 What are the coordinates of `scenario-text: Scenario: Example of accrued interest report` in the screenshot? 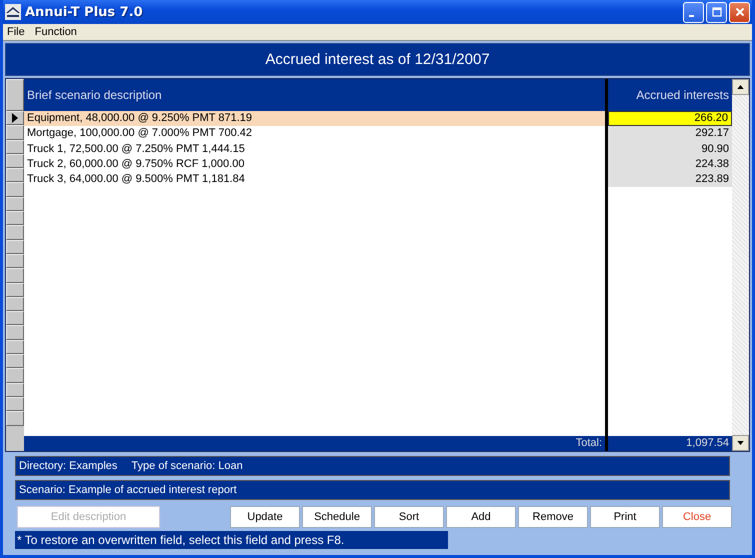 It's located at (128, 490).